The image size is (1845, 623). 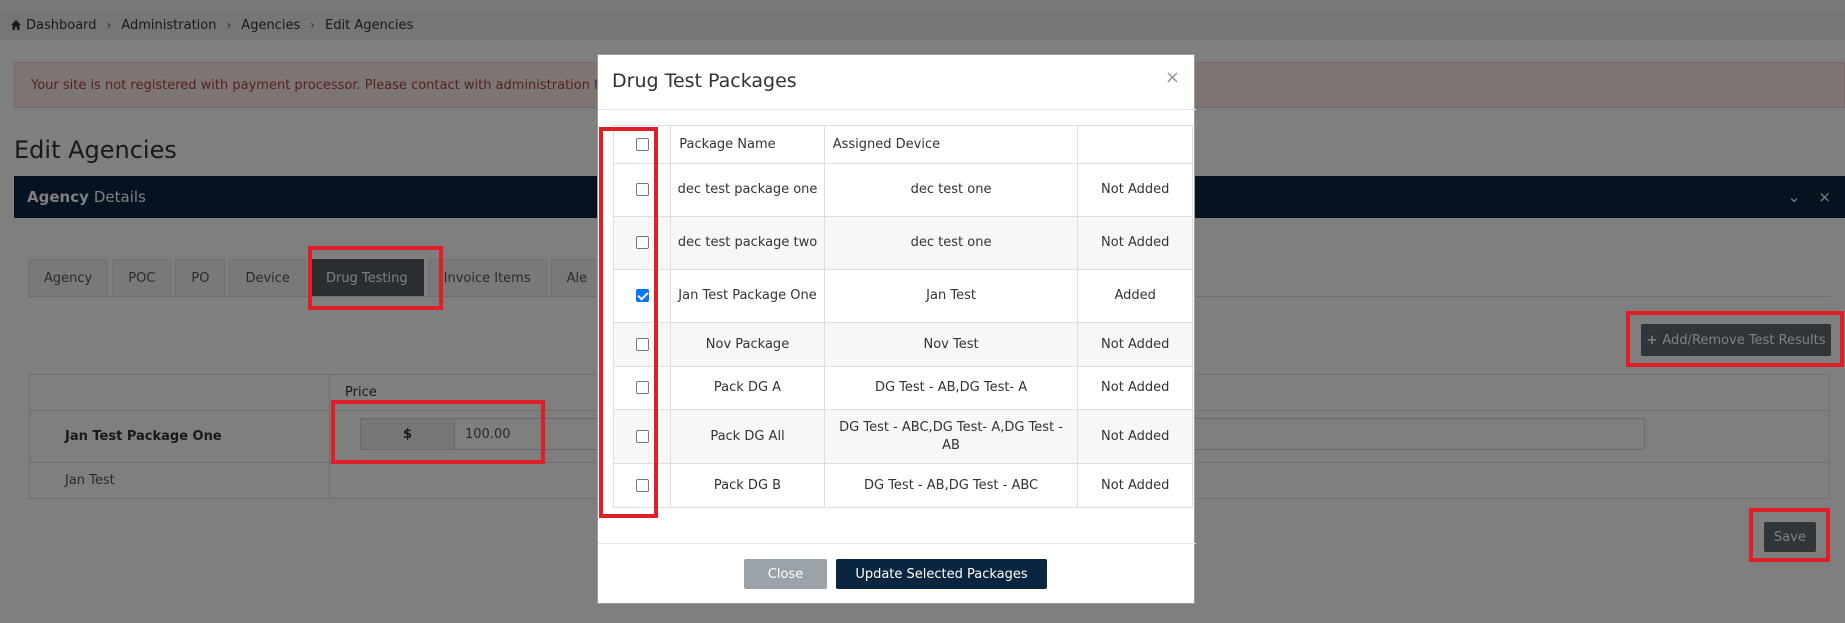 I want to click on modal-footer-divider, so click(x=897, y=543).